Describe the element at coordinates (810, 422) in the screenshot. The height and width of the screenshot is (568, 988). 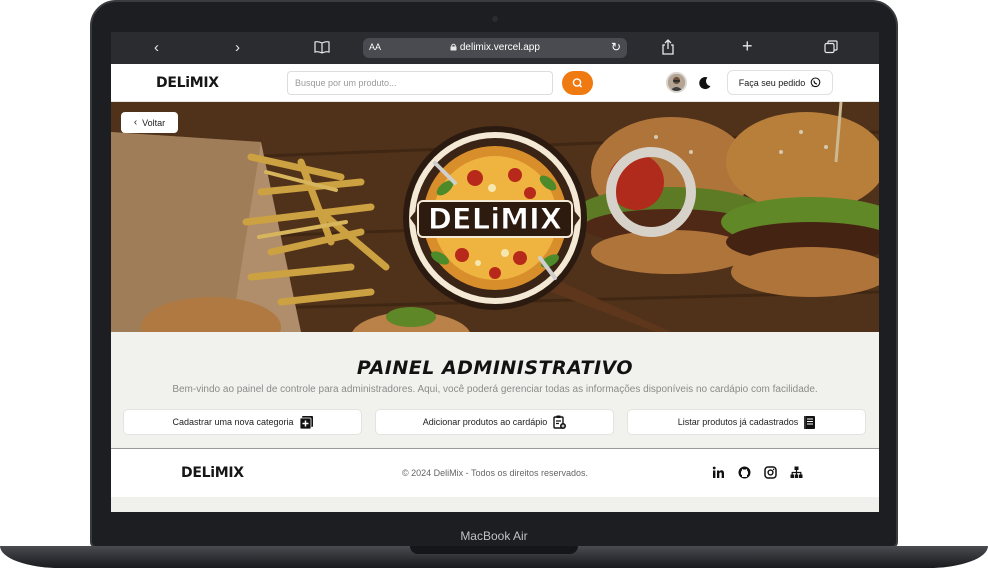
I see `list-book-icon` at that location.